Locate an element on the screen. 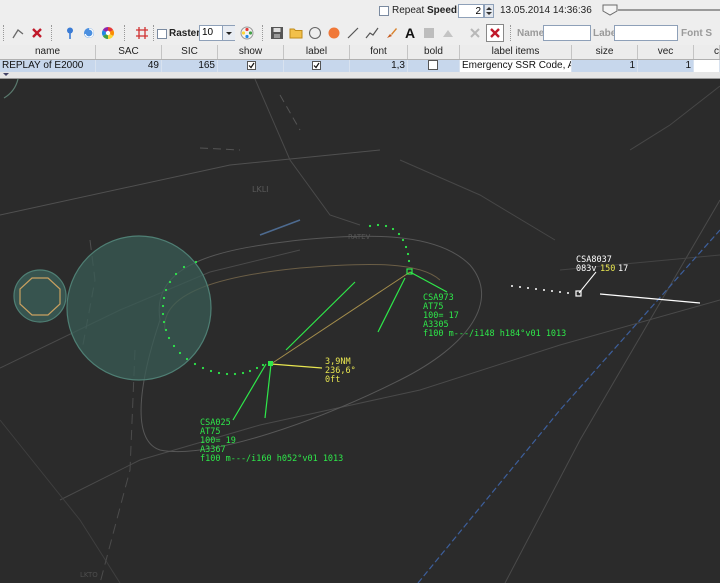  cell-bold is located at coordinates (434, 66).